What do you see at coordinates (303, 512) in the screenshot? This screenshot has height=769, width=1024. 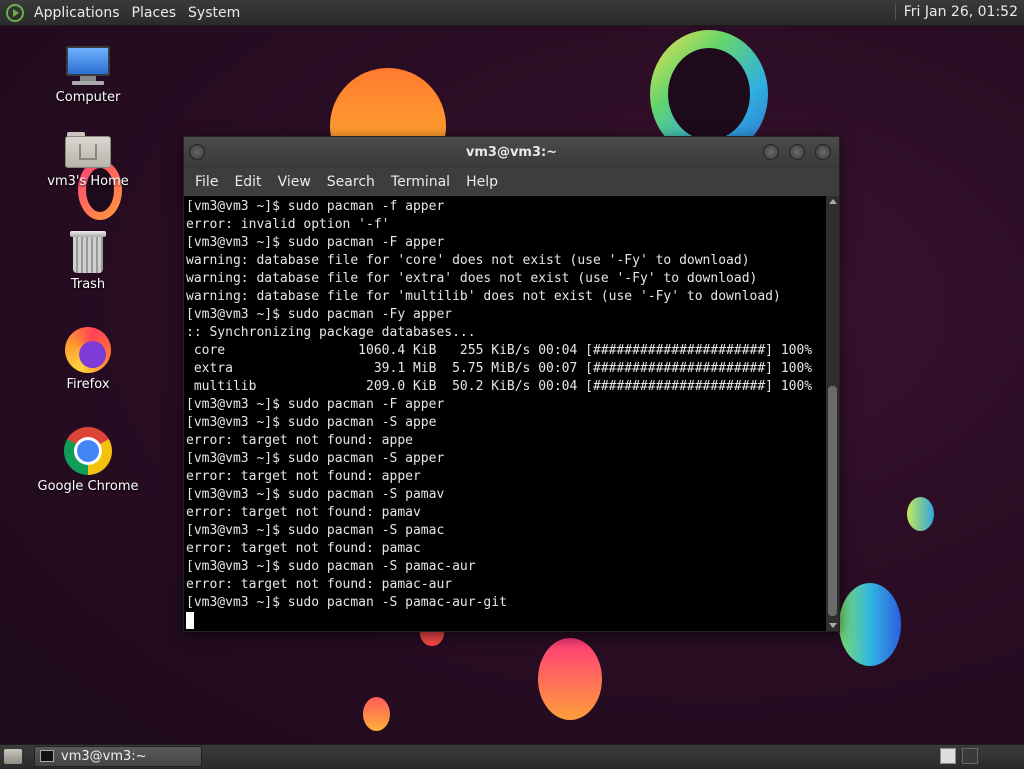 I see `terminal-line: error: target not found: pamav` at bounding box center [303, 512].